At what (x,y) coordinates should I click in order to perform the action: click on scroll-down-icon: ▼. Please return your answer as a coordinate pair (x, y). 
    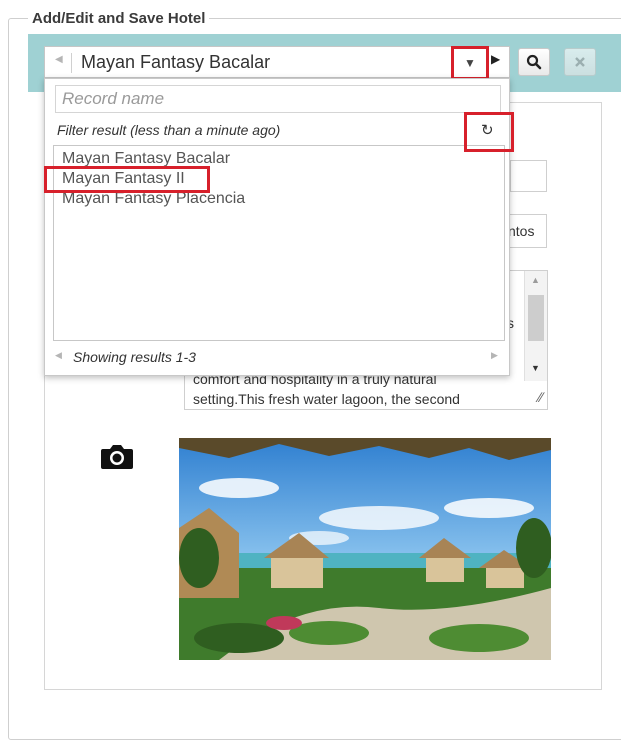
    Looking at the image, I should click on (535, 368).